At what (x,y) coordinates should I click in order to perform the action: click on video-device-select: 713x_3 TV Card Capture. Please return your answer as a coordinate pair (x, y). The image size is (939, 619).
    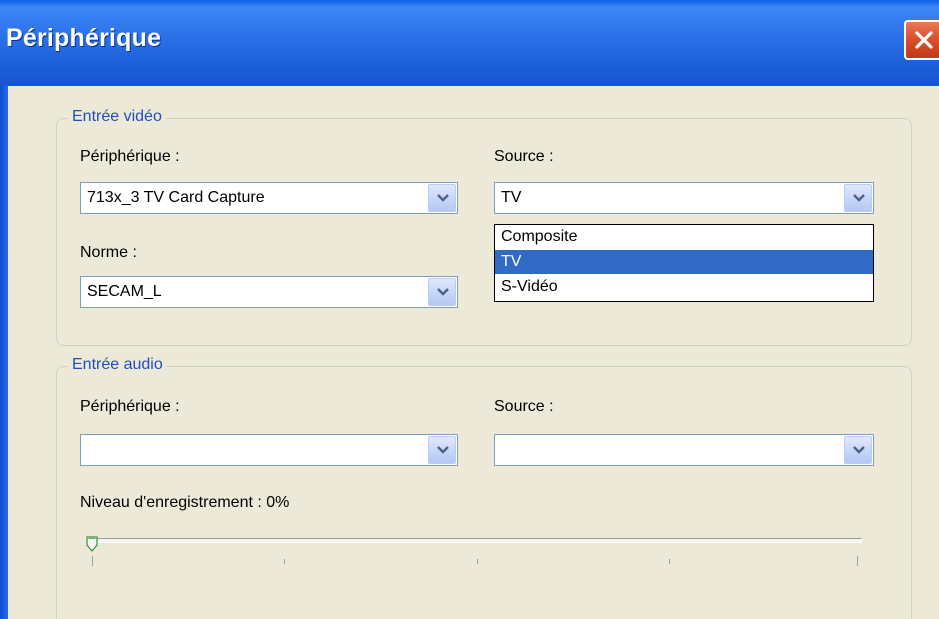
    Looking at the image, I should click on (269, 198).